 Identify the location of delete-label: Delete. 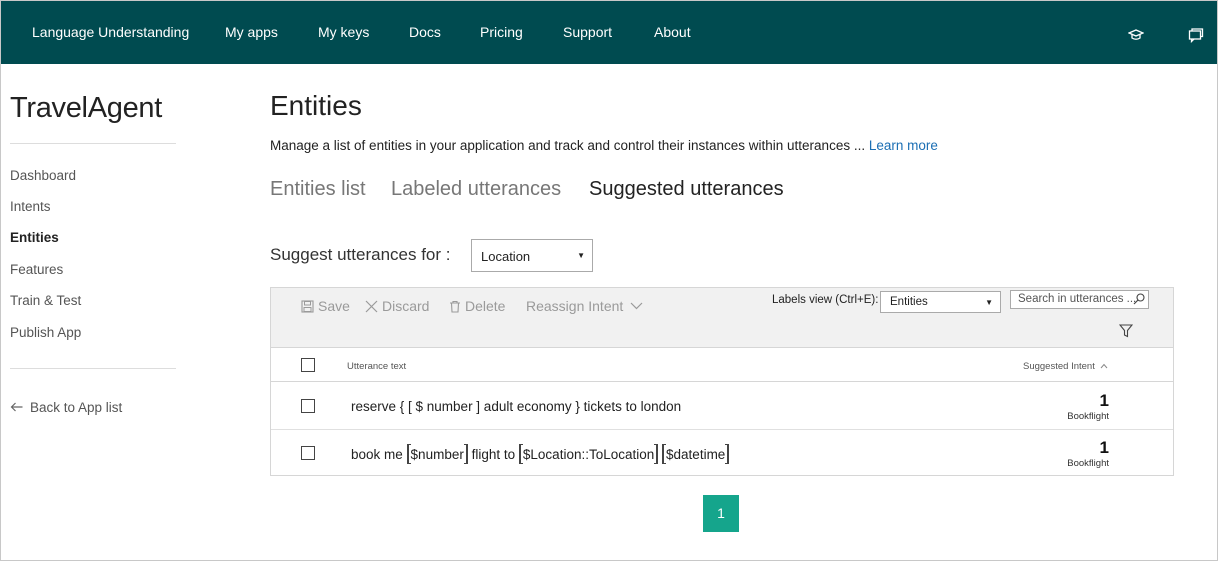
(485, 306).